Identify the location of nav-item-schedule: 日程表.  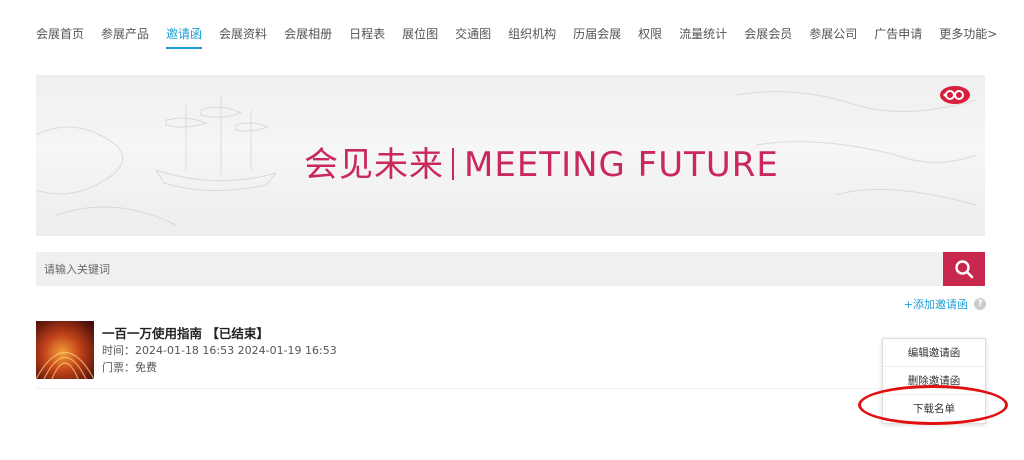
(367, 36).